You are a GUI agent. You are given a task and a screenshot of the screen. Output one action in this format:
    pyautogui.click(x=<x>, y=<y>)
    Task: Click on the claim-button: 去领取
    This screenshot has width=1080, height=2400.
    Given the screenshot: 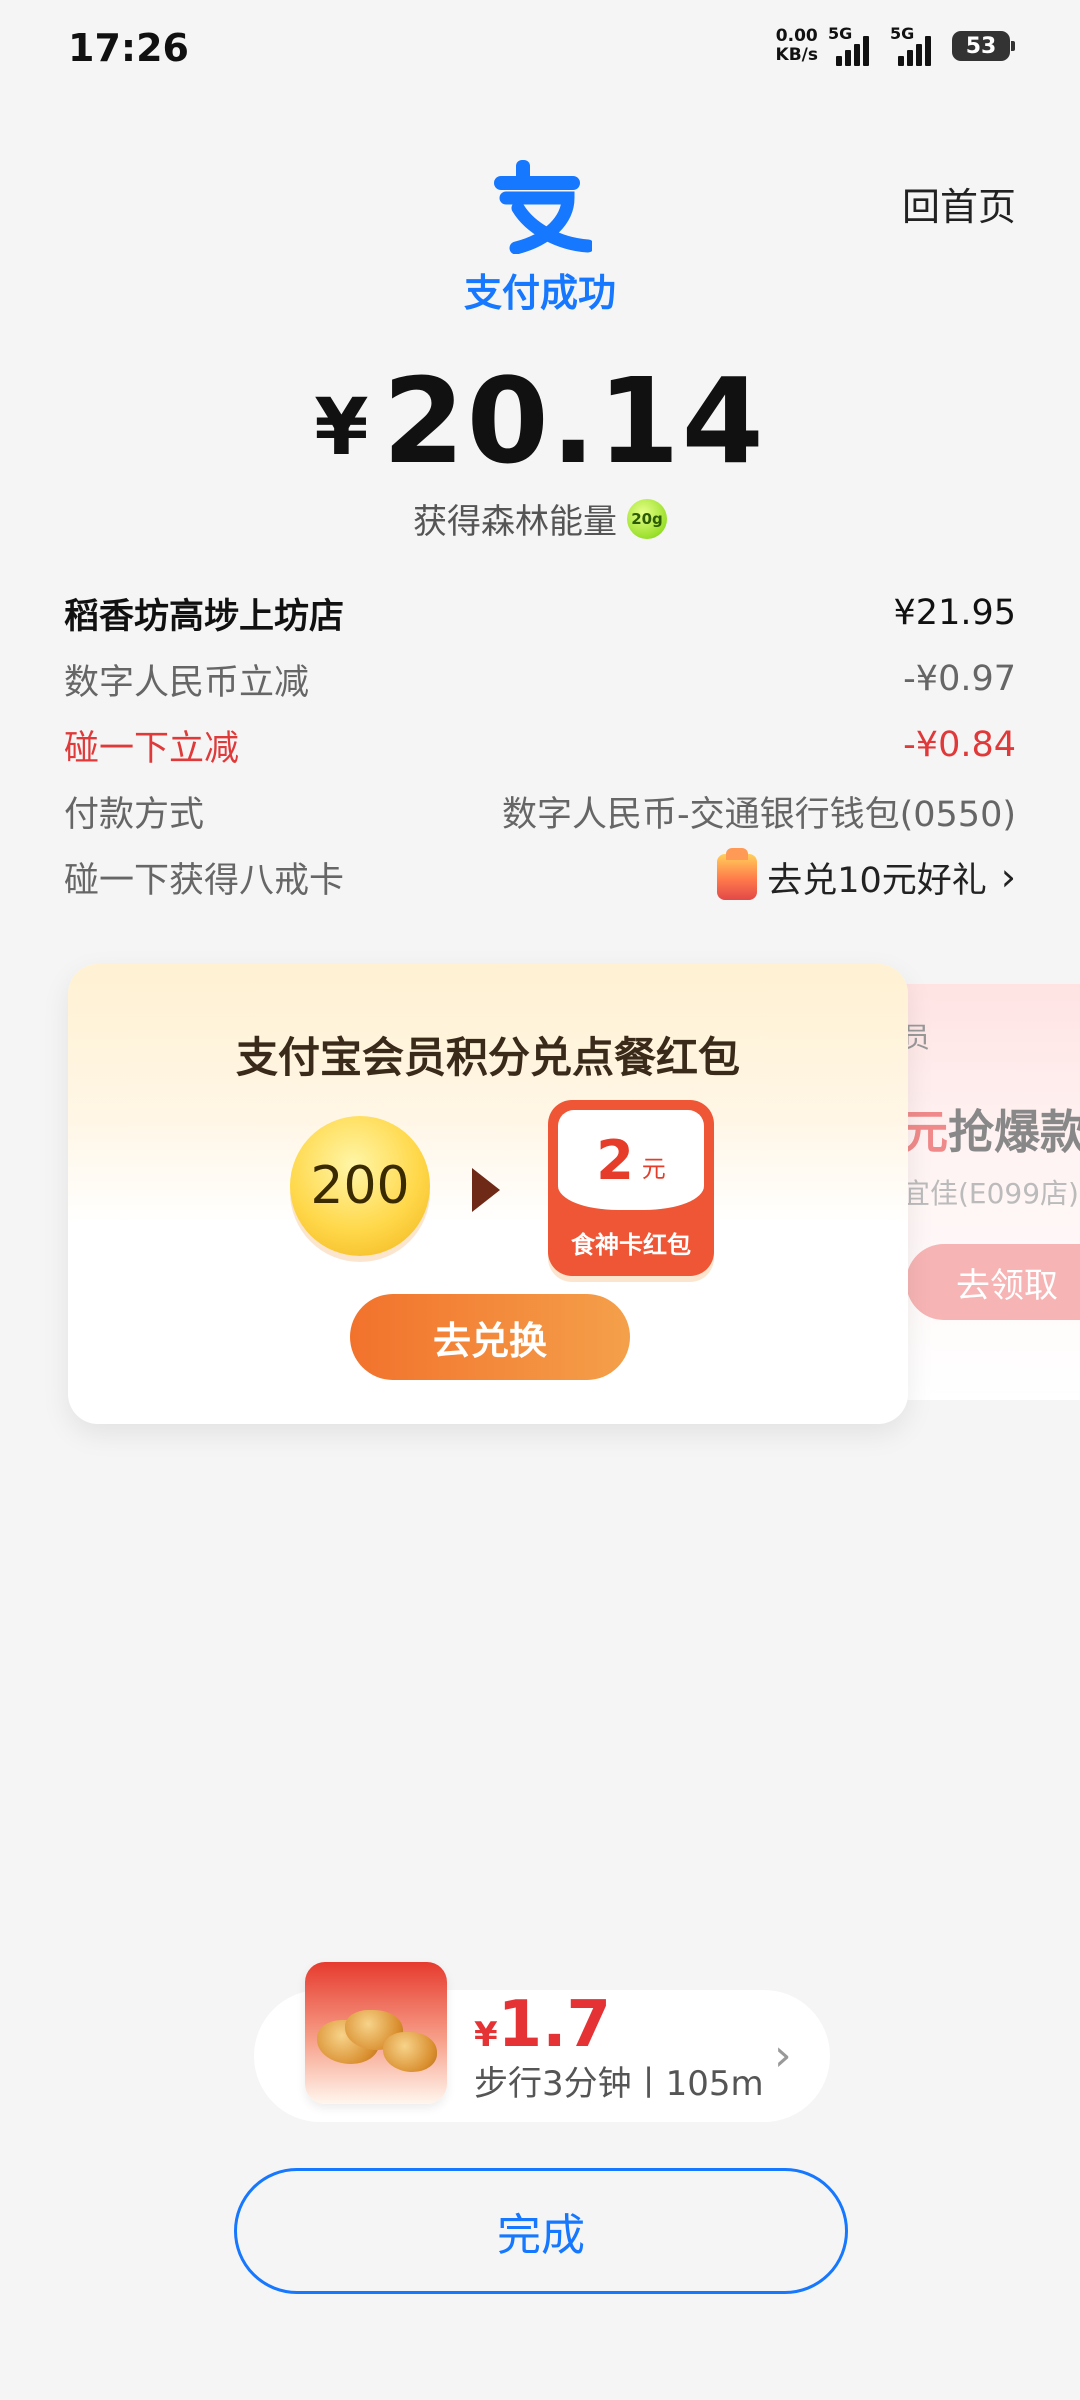 What is the action you would take?
    pyautogui.click(x=993, y=1282)
    